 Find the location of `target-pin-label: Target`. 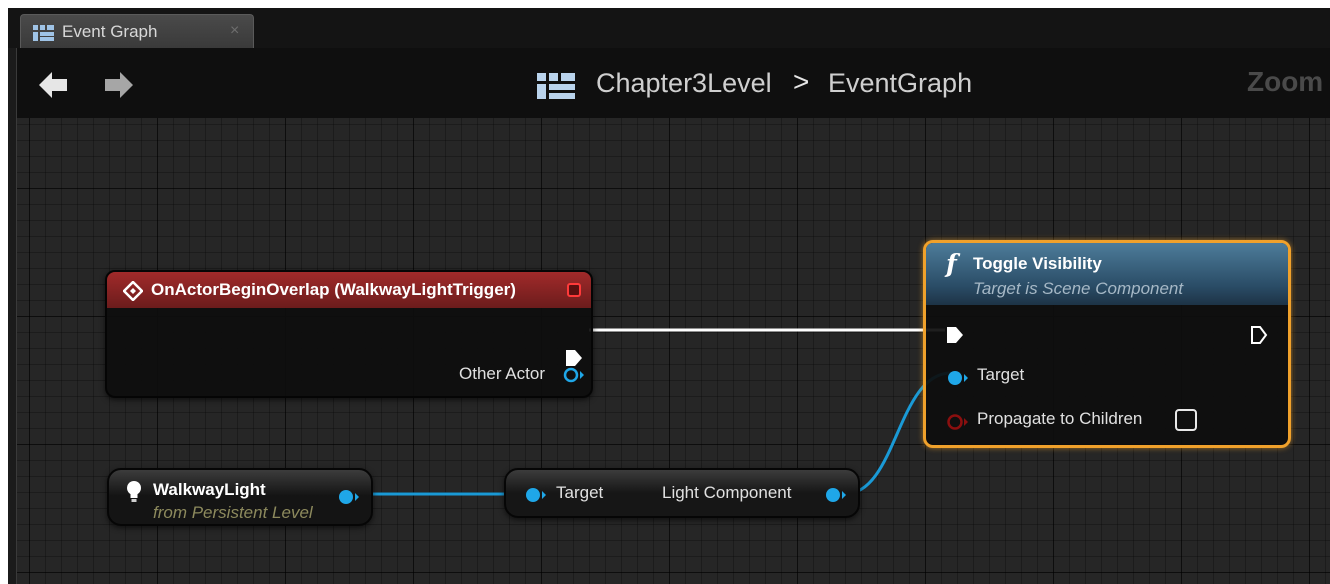

target-pin-label: Target is located at coordinates (1001, 374).